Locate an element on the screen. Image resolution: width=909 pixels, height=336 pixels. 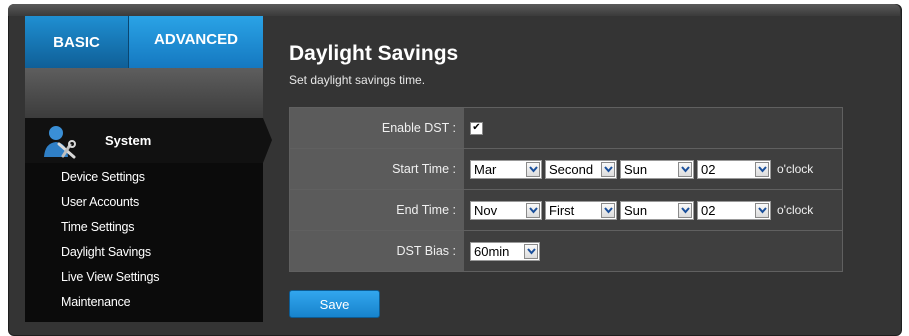
row-dst-bias: DST Bias : 60min is located at coordinates (566, 251).